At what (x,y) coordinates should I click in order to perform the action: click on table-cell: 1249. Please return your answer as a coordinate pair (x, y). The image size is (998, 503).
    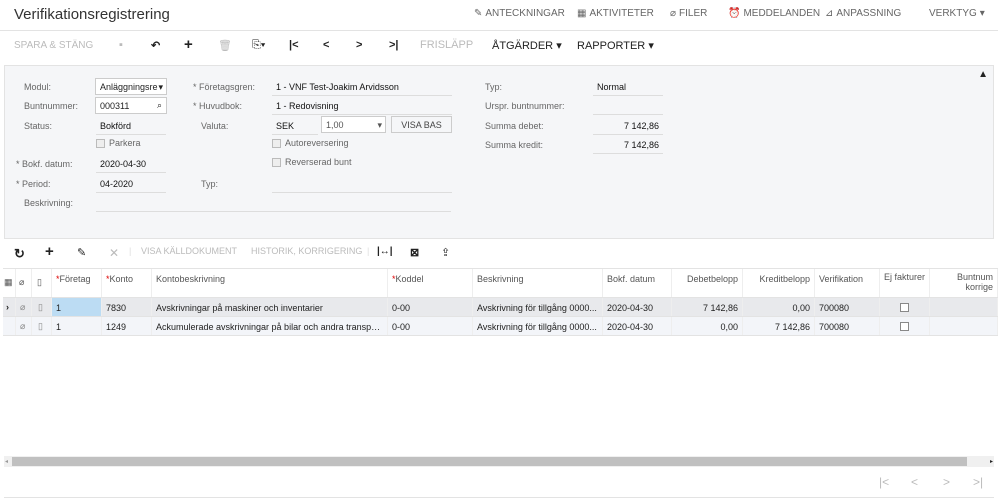
    Looking at the image, I should click on (127, 326).